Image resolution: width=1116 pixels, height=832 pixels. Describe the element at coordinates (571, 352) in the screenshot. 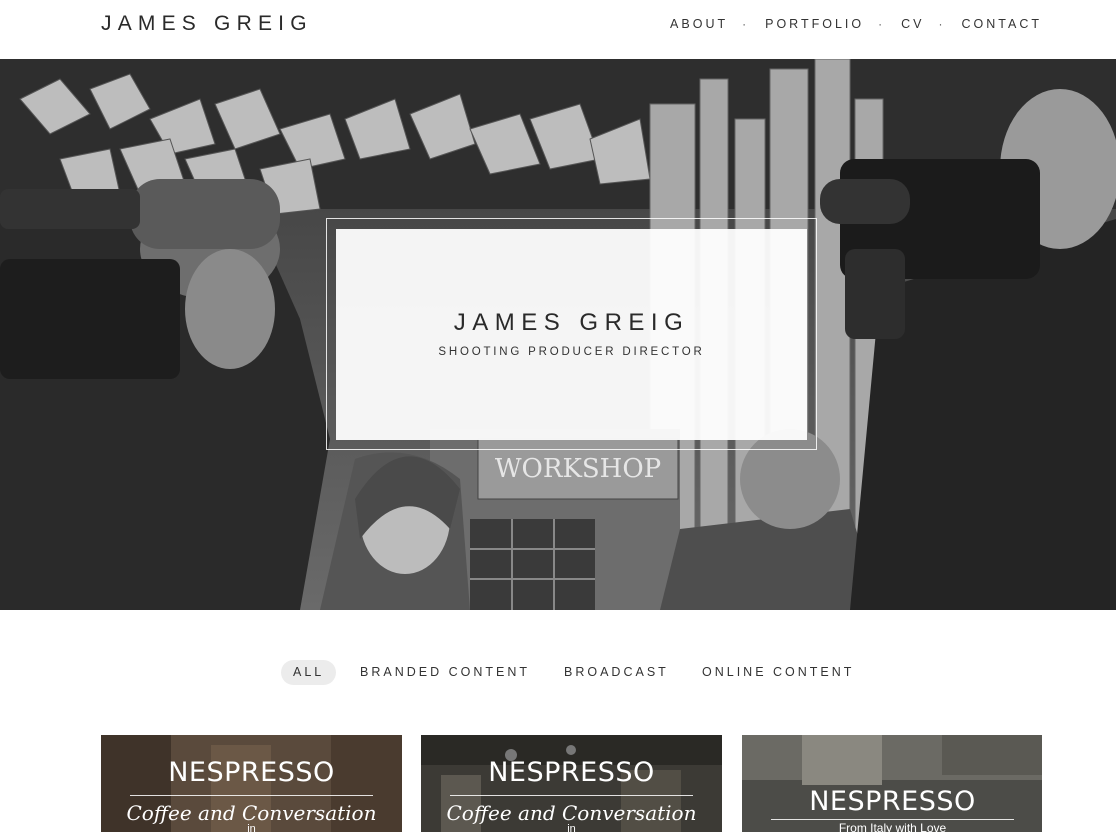

I see `hero-subtitle: SHOOTING PRODUCER DIRECTOR` at that location.